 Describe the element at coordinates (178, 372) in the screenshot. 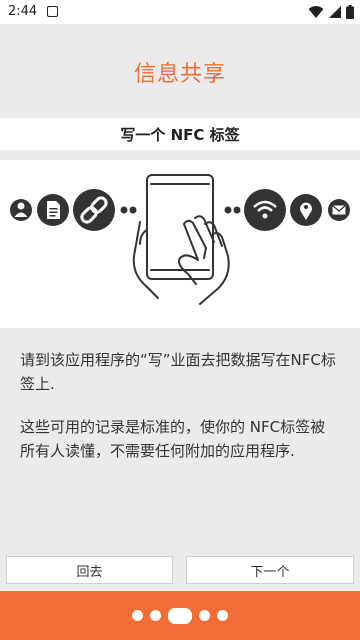

I see `description-paragraph-1: 请到该应用程序的“写”业面去把数据写在NFC标签上.` at that location.